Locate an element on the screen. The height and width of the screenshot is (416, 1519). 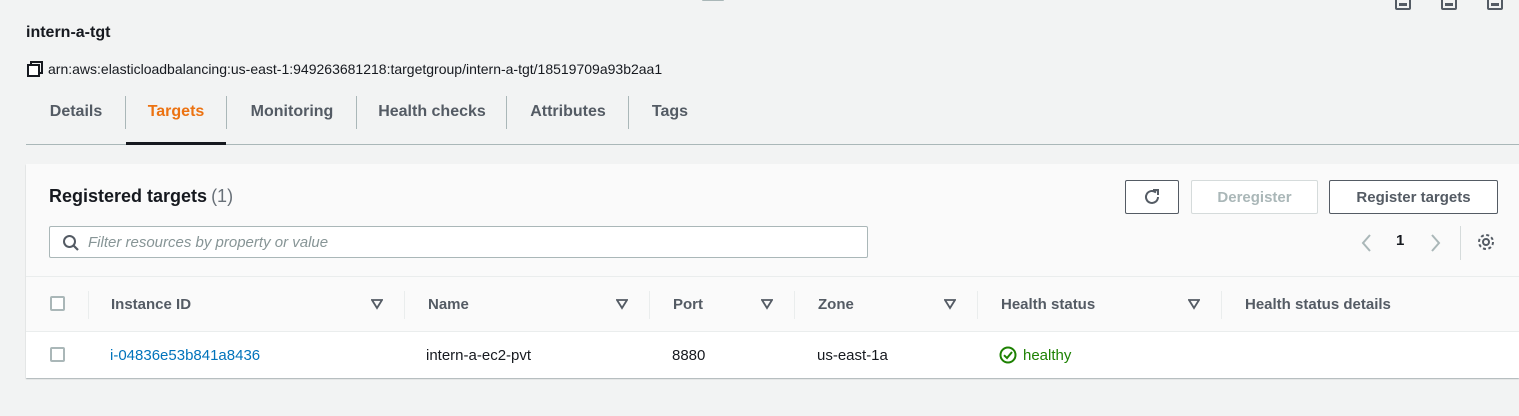
column-header-zone: Zone is located at coordinates (836, 304).